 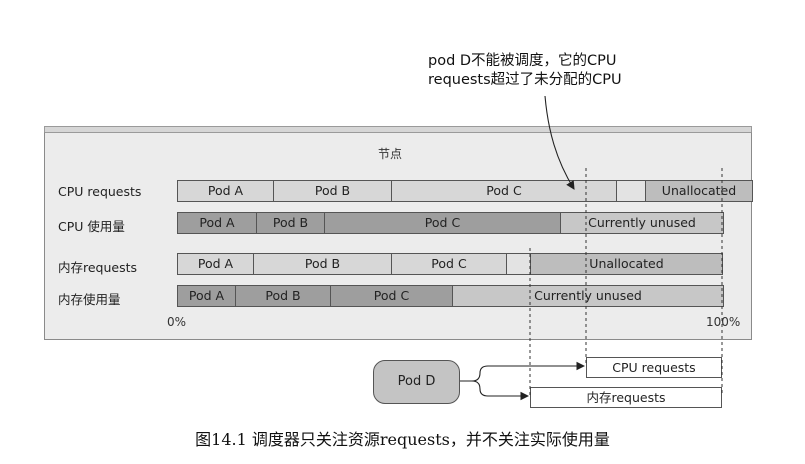 I want to click on callout-pointer-arrow, so click(x=559, y=142).